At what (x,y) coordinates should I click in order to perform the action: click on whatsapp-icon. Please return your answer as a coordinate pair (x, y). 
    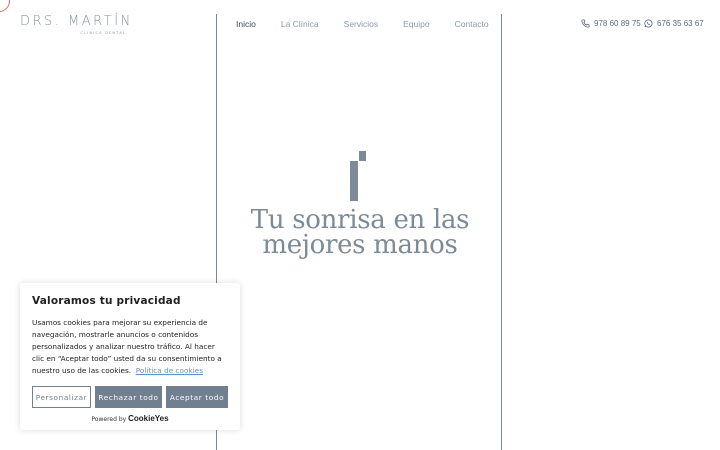
    Looking at the image, I should click on (648, 23).